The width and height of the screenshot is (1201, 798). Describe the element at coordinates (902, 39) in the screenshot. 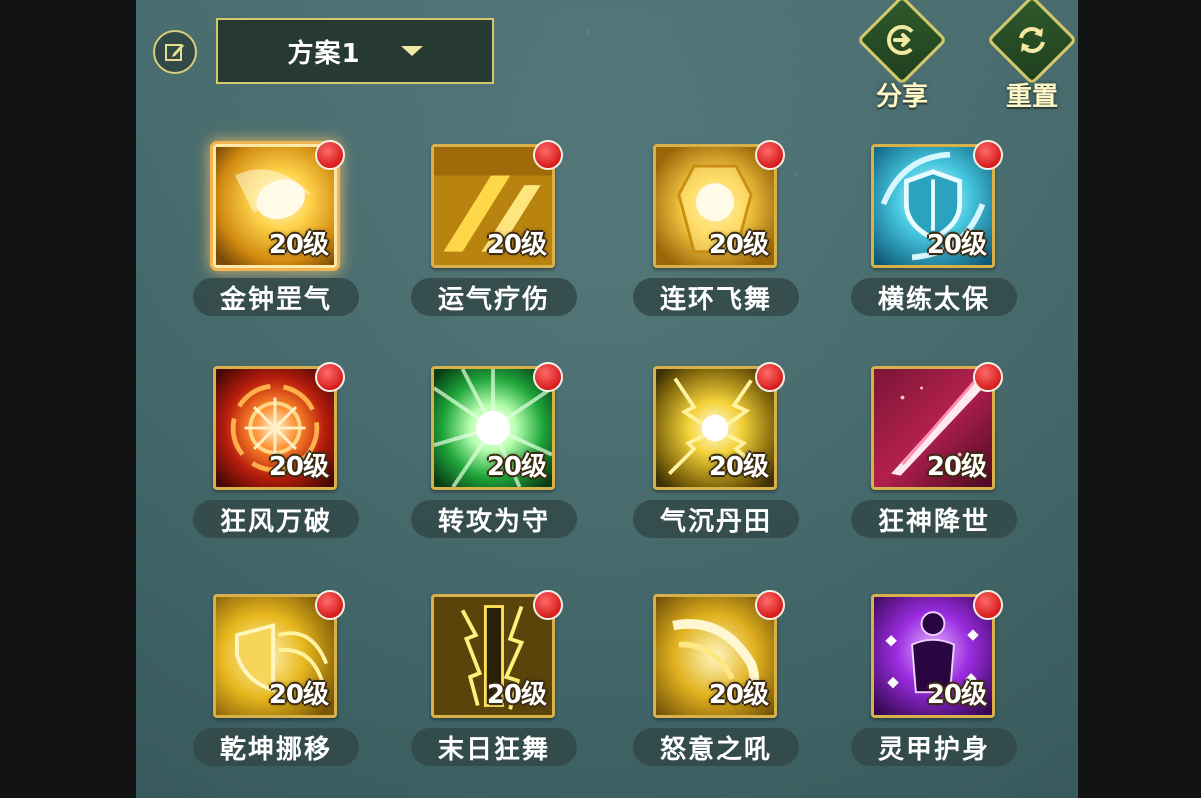

I see `share-icon` at that location.